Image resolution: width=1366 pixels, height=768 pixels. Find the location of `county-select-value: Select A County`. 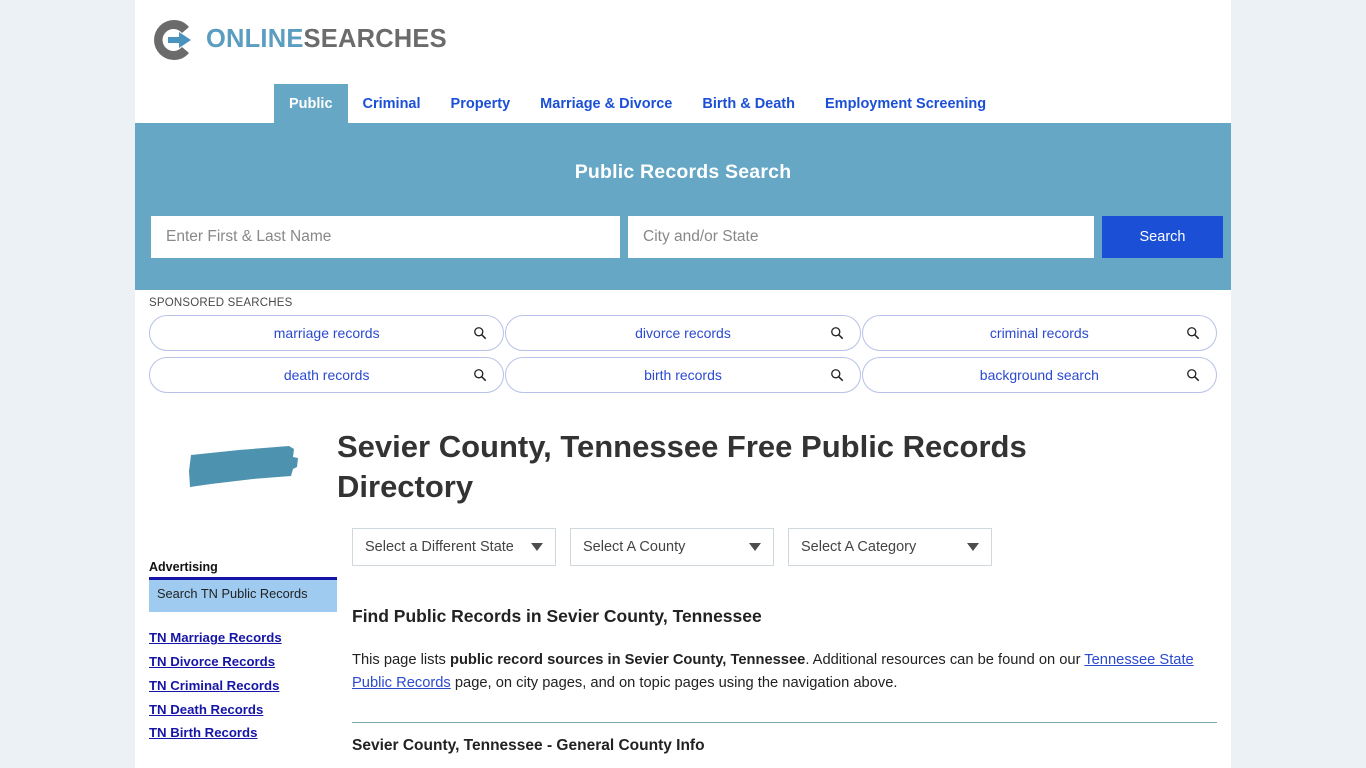

county-select-value: Select A County is located at coordinates (634, 547).